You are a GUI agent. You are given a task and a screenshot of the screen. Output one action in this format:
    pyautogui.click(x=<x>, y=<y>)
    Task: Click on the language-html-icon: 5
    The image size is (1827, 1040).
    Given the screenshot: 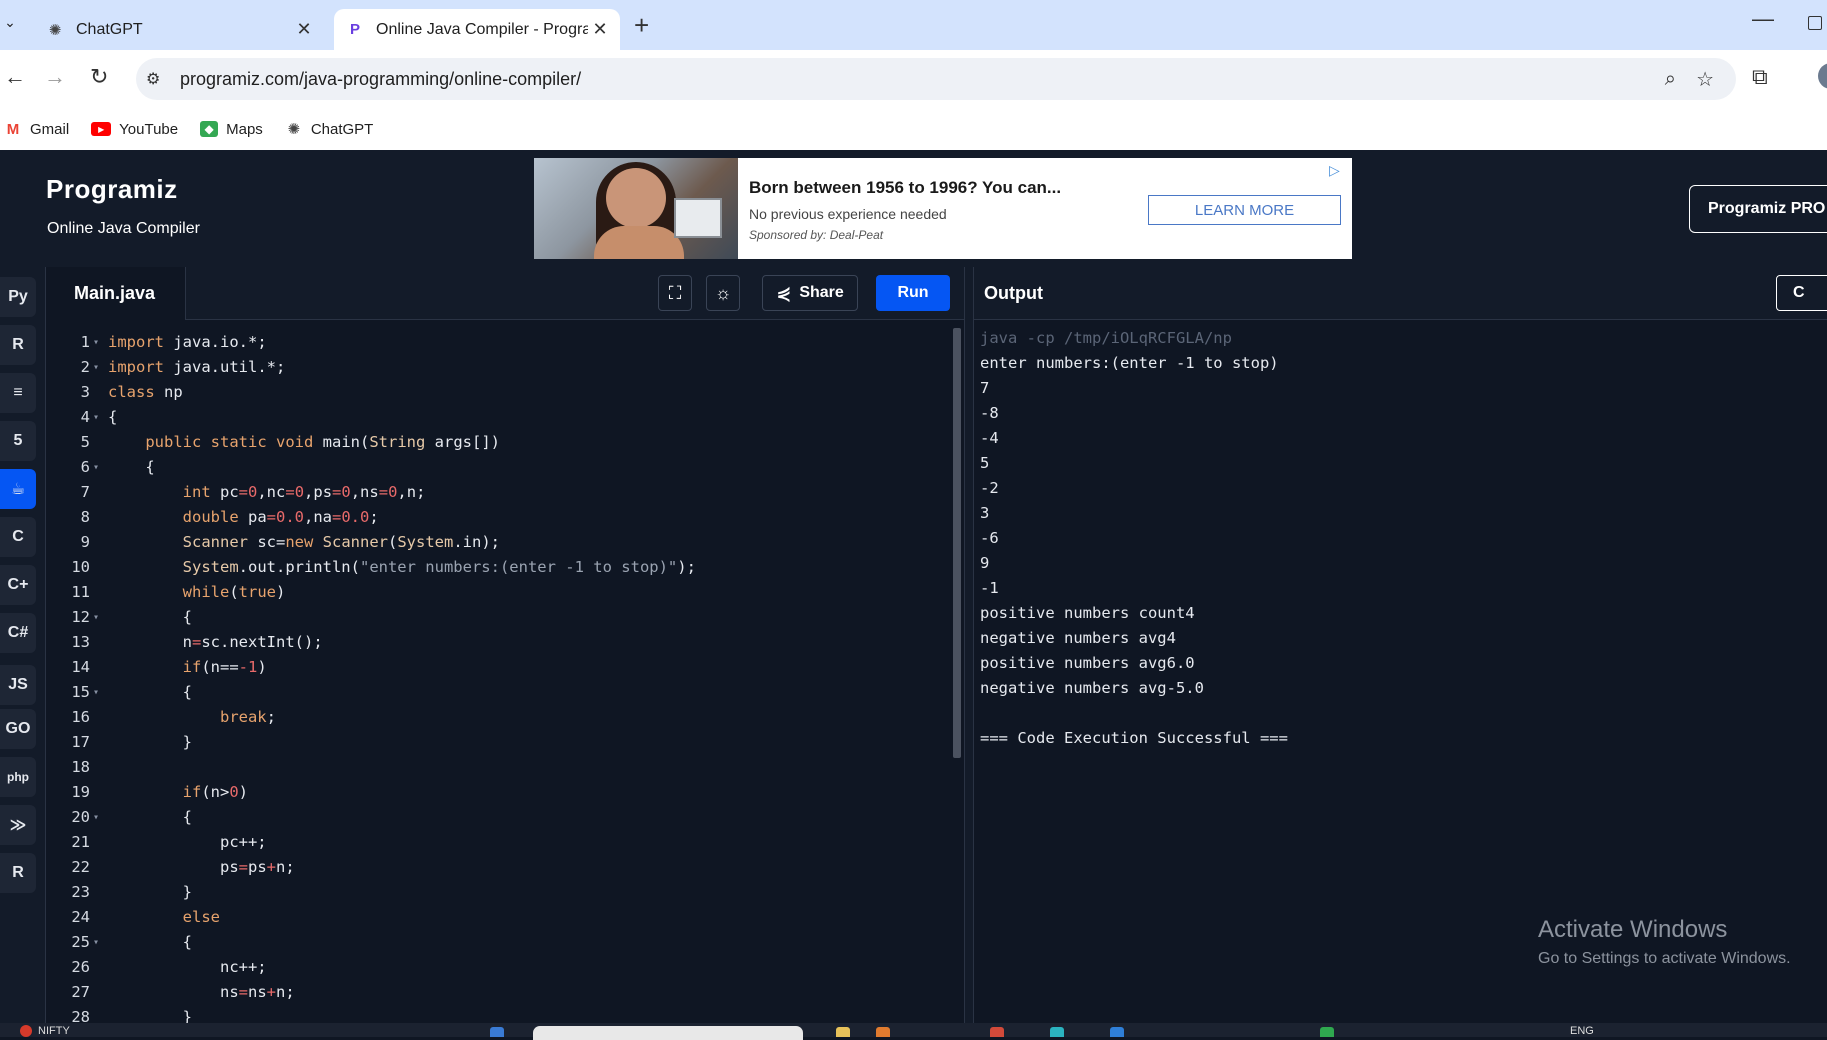 What is the action you would take?
    pyautogui.click(x=18, y=441)
    